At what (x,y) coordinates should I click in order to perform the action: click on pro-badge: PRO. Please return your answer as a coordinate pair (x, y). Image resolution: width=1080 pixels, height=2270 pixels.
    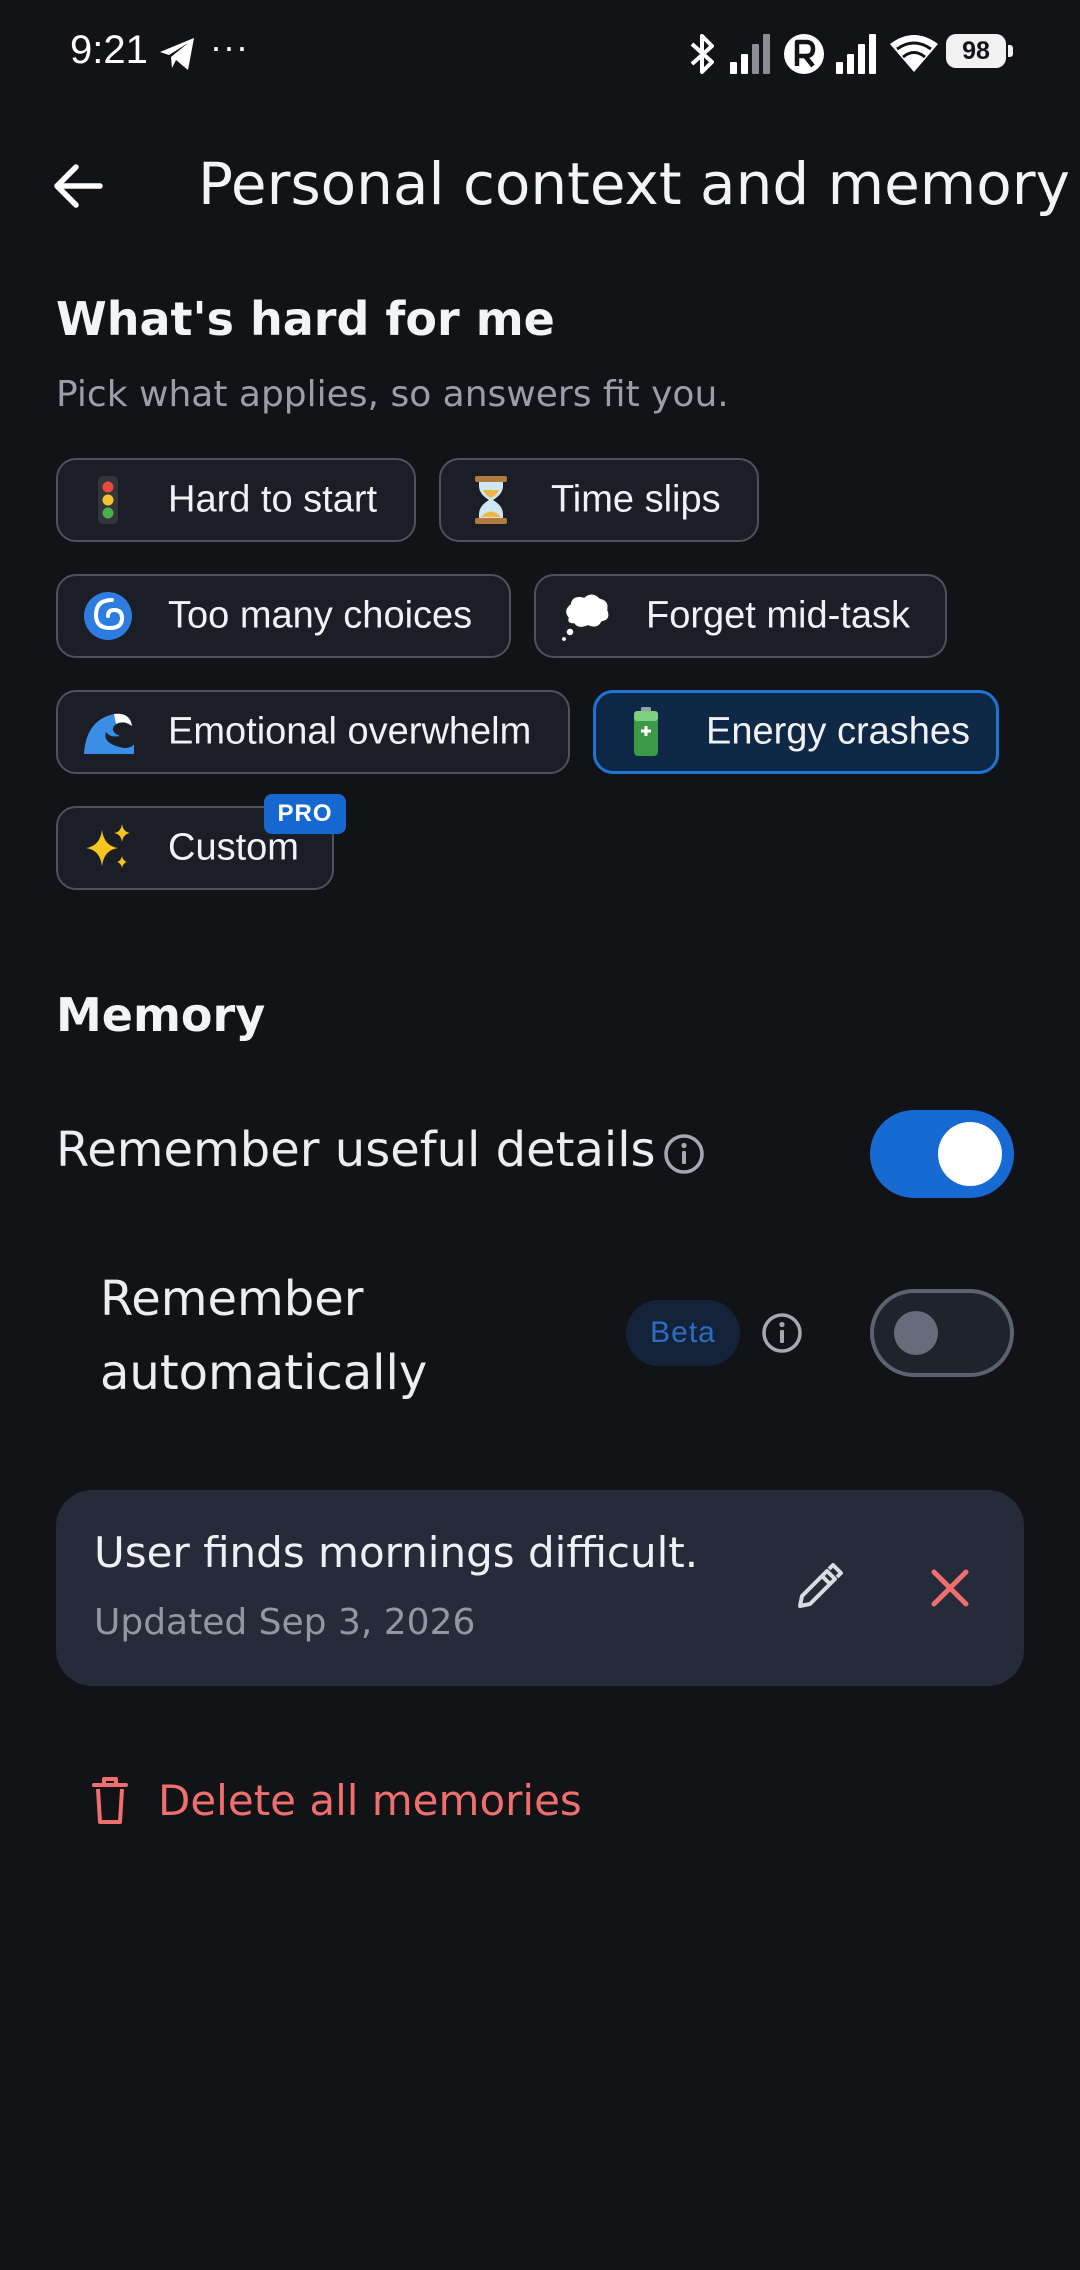
    Looking at the image, I should click on (305, 814).